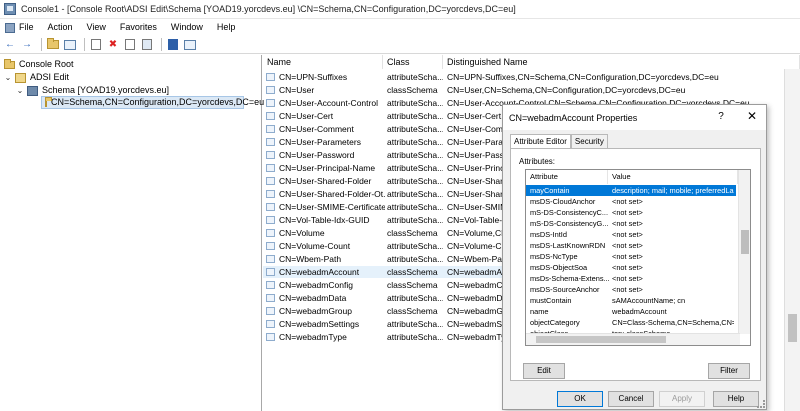  Describe the element at coordinates (721, 116) in the screenshot. I see `help-icon: ?` at that location.